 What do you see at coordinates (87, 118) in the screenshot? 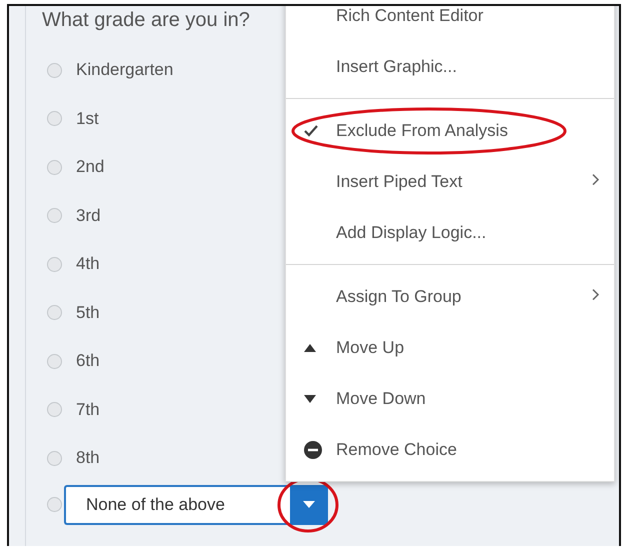
I see `choice-label: 1st` at bounding box center [87, 118].